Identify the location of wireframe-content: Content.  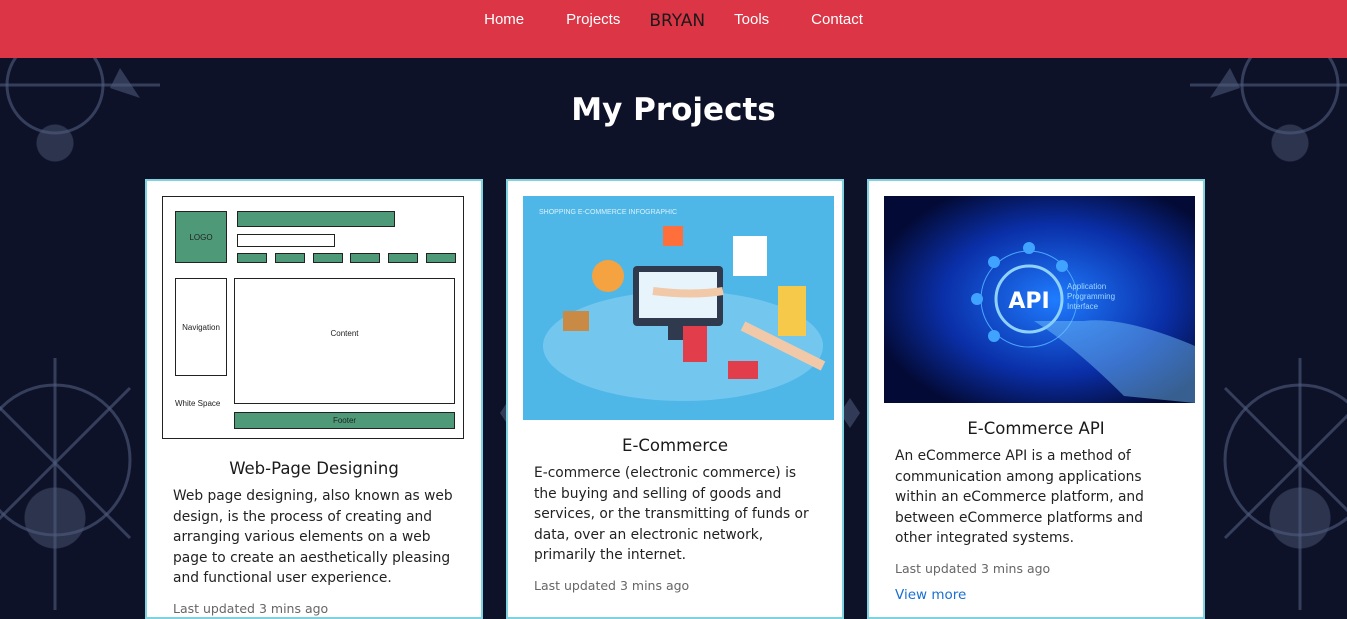
(344, 341).